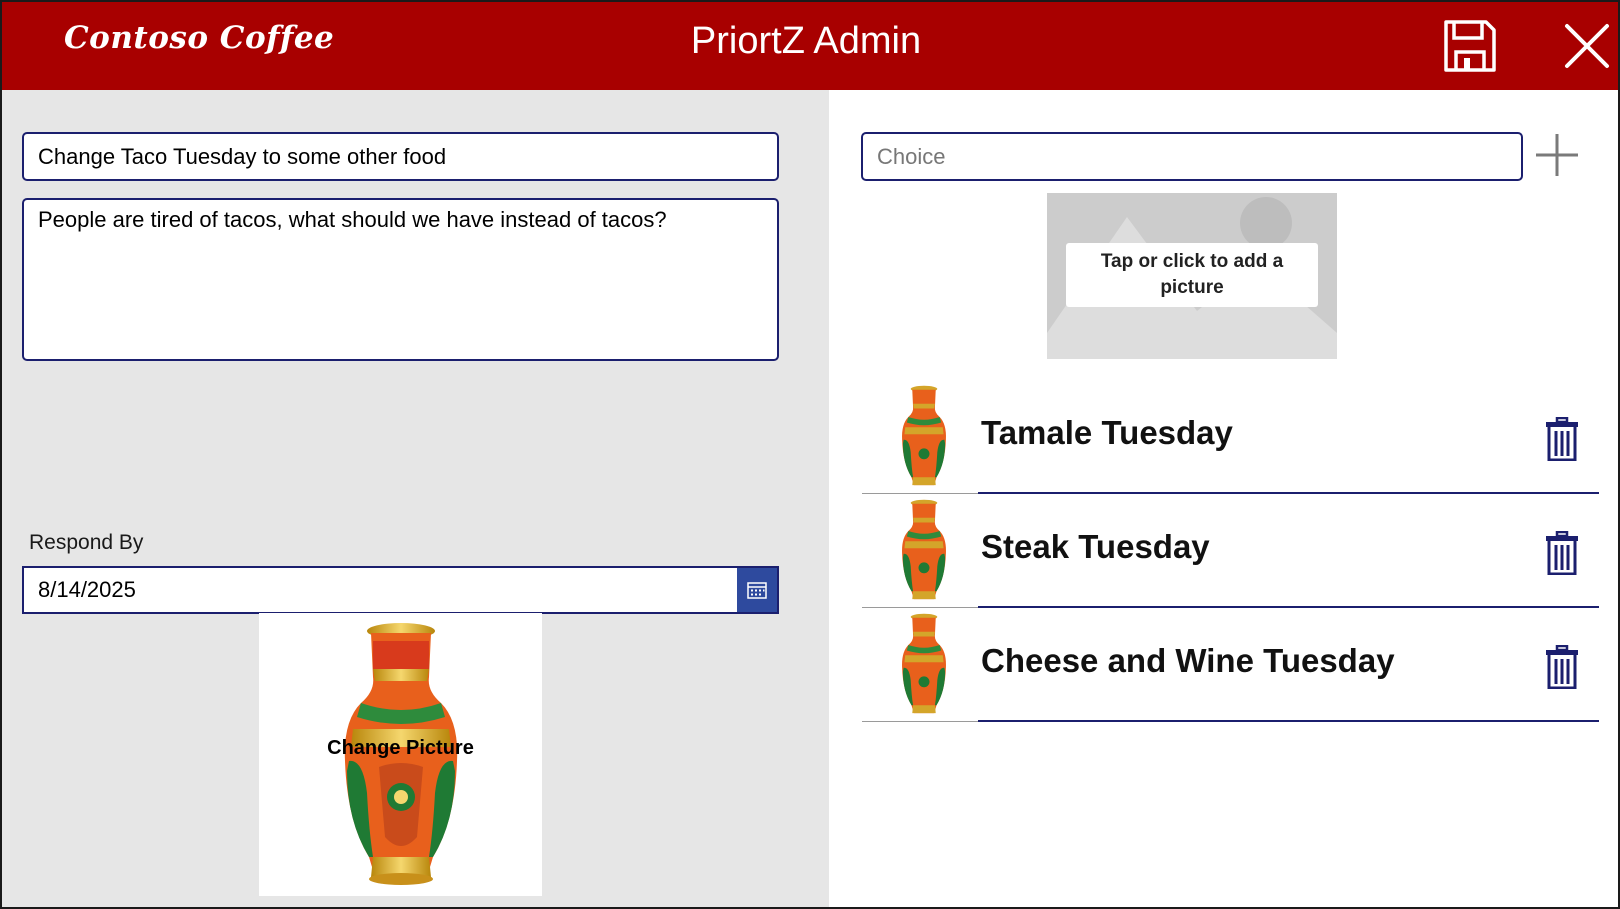 The height and width of the screenshot is (909, 1620). I want to click on page-title: PriortZ Admin, so click(806, 41).